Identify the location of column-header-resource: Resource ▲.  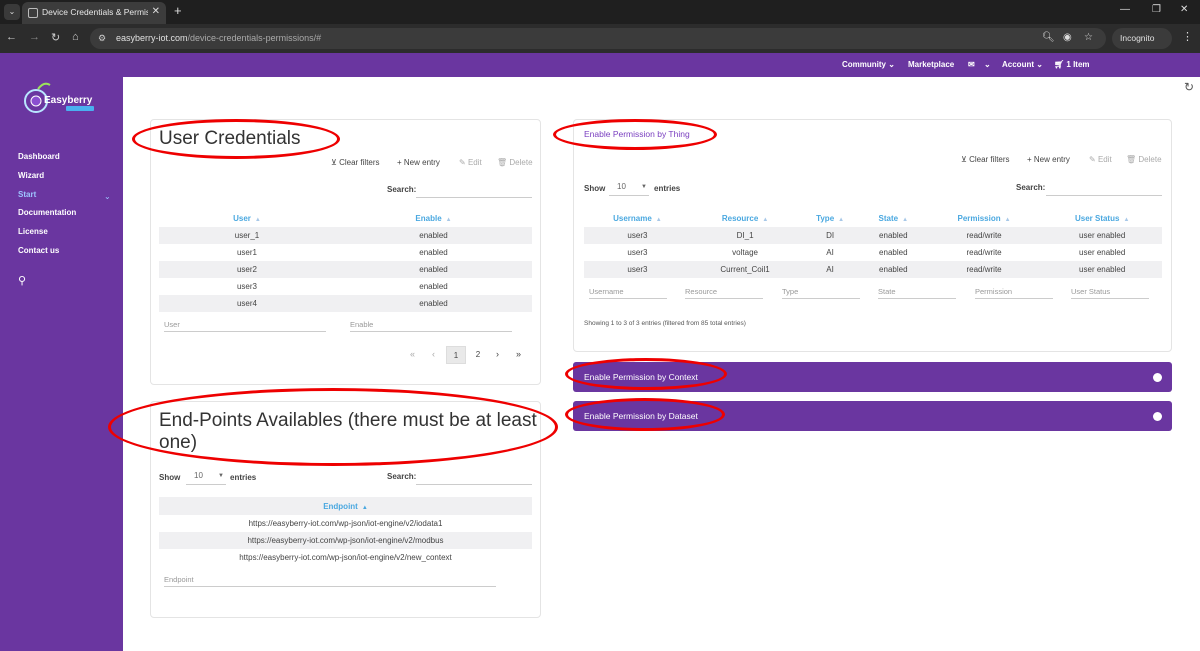
(745, 218).